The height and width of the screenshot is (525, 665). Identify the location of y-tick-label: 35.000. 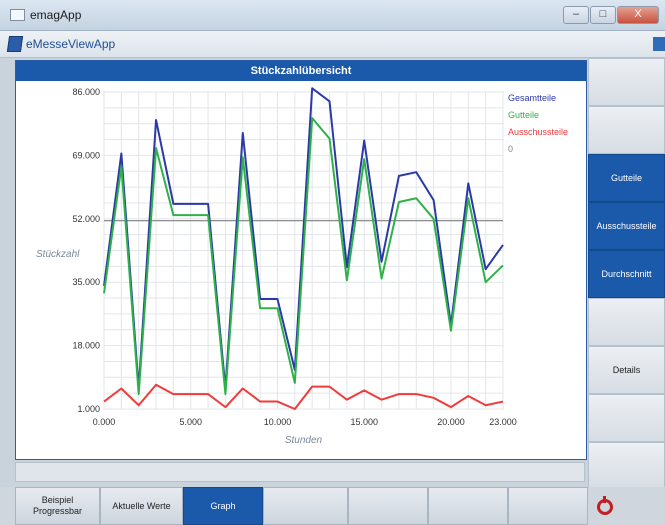
(86, 282).